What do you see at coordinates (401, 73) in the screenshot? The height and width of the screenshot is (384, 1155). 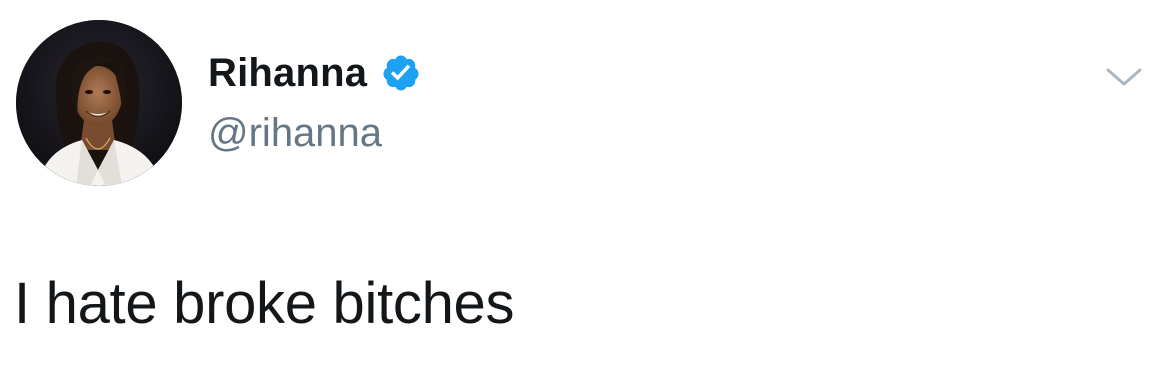 I see `verified-badge-icon` at bounding box center [401, 73].